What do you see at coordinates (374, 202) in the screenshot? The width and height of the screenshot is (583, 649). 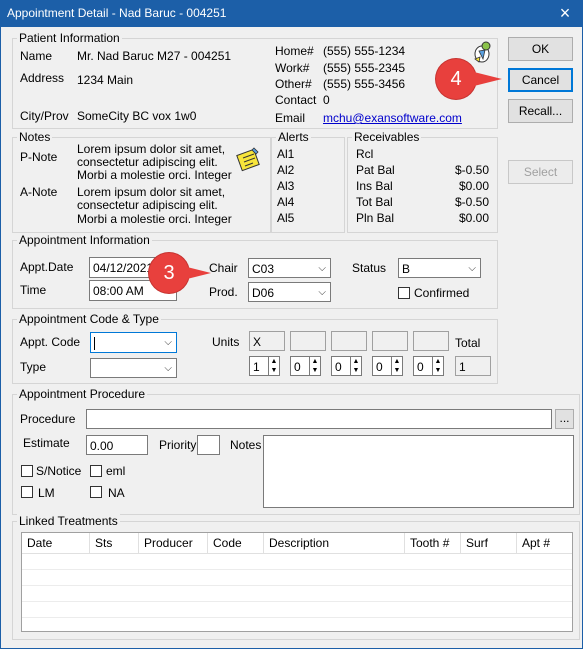 I see `tot-bal-label: Tot Bal` at bounding box center [374, 202].